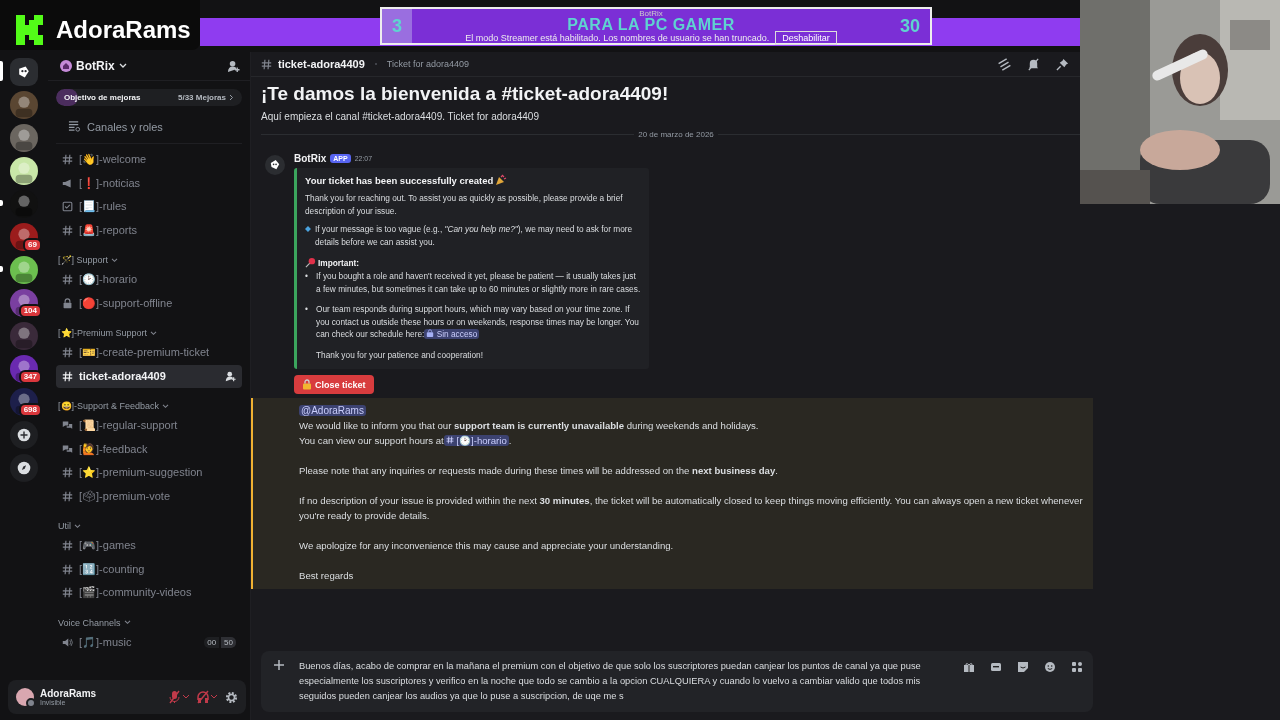 The height and width of the screenshot is (720, 1280). I want to click on channel-item: [🎵]-music 00 50, so click(149, 642).